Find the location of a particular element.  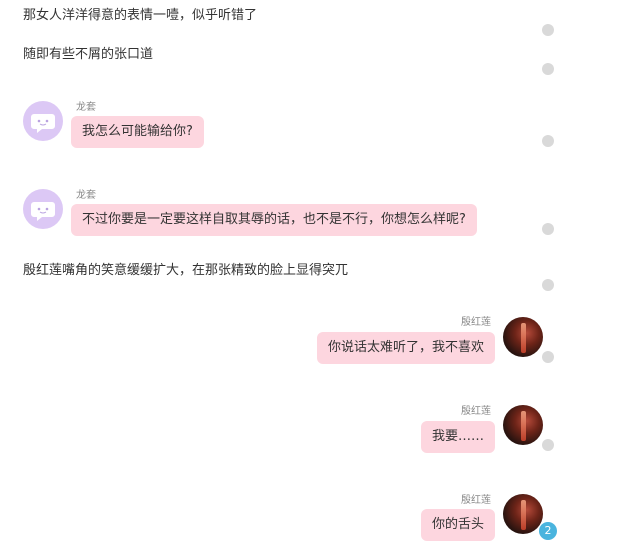

narration-line: 殷红莲嘴角的笑意缓缓扩大，在那张精致的脸上显得突兀 is located at coordinates (186, 270).